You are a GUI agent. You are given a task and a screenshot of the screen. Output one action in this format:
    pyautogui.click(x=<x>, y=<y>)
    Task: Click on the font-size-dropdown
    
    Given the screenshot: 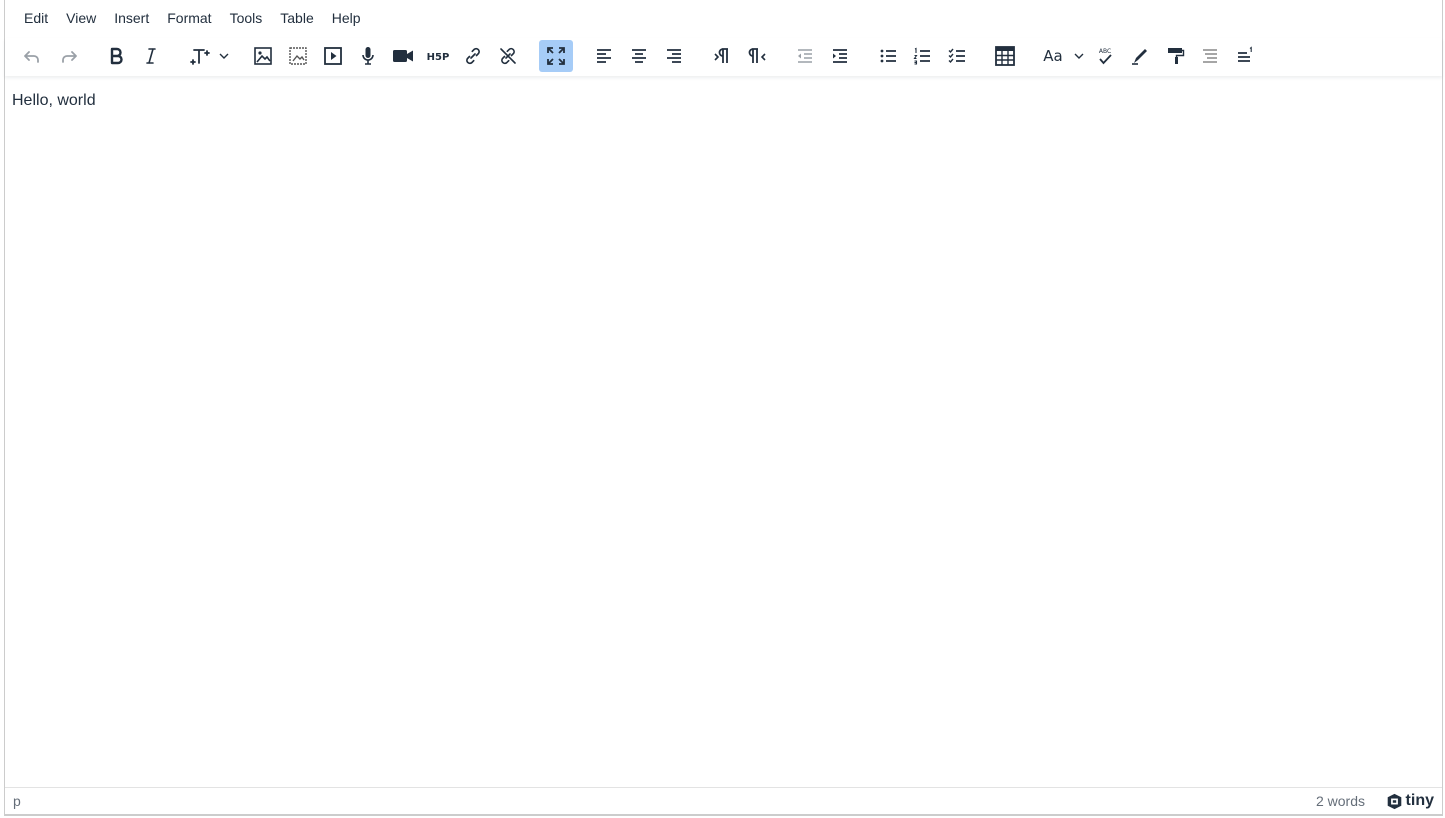 What is the action you would take?
    pyautogui.click(x=224, y=56)
    